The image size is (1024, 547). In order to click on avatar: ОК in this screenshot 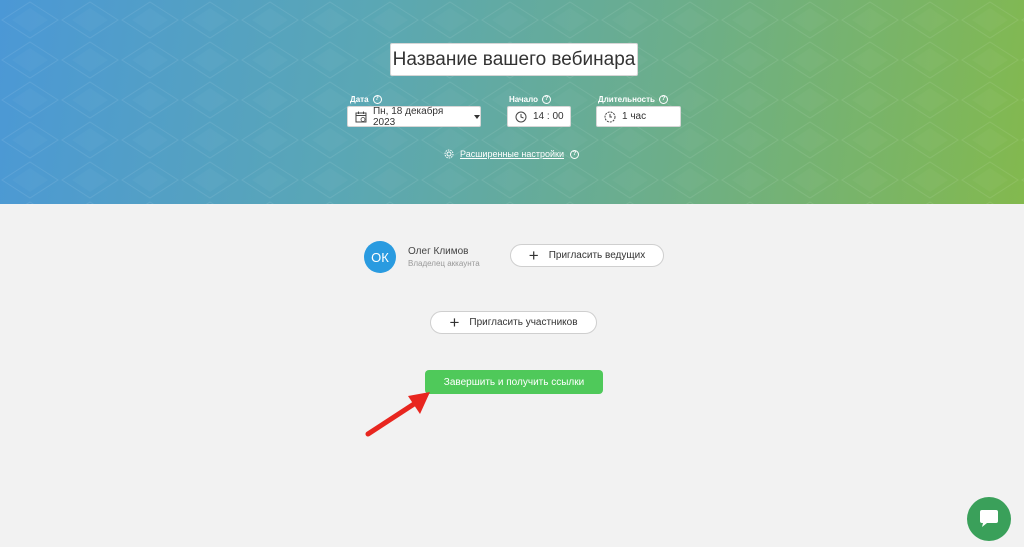, I will do `click(380, 257)`.